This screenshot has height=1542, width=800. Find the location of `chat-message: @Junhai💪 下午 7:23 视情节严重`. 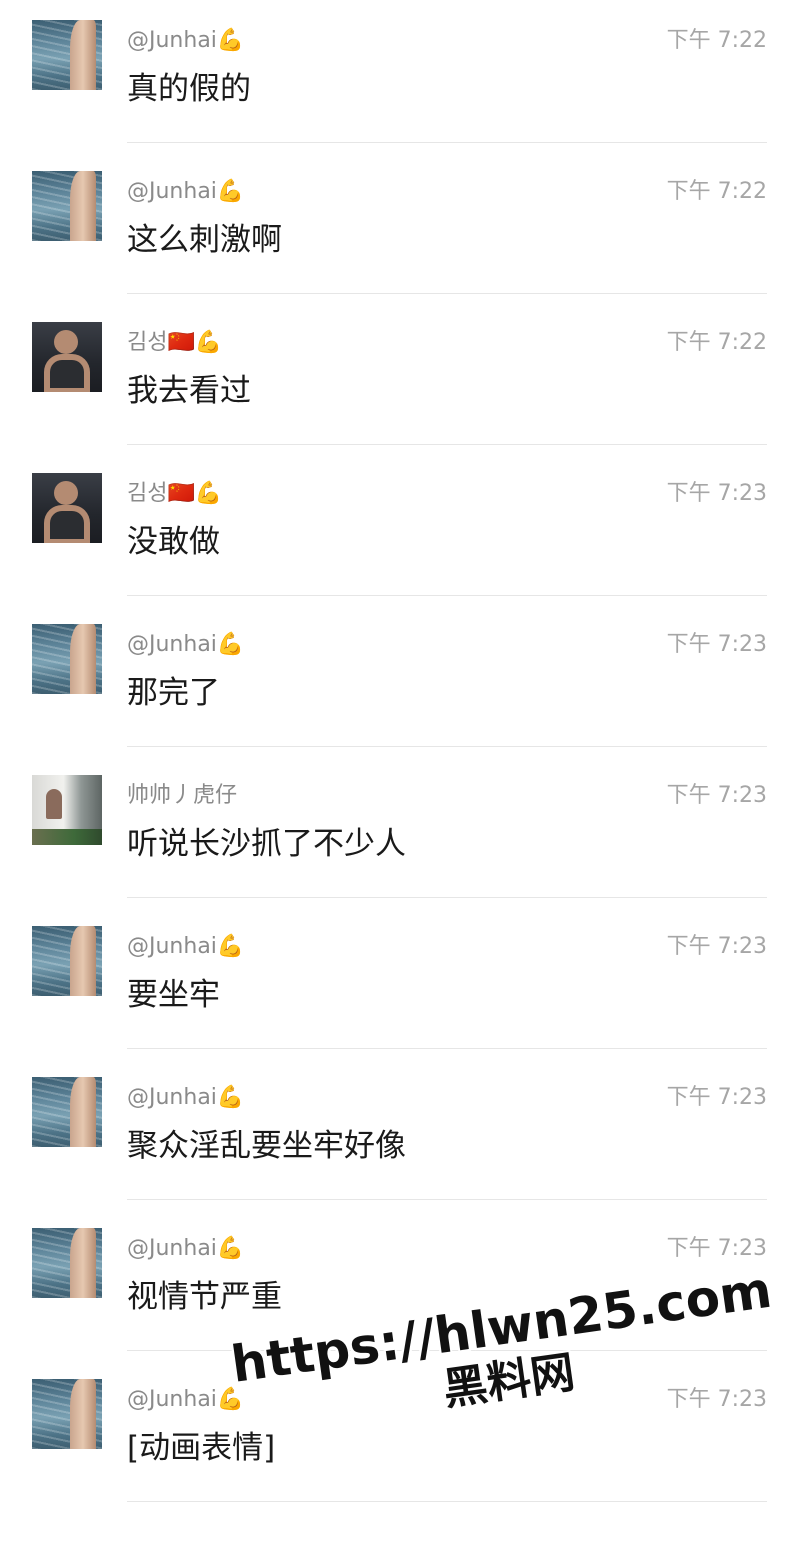

chat-message: @Junhai💪 下午 7:23 视情节严重 is located at coordinates (400, 1283).